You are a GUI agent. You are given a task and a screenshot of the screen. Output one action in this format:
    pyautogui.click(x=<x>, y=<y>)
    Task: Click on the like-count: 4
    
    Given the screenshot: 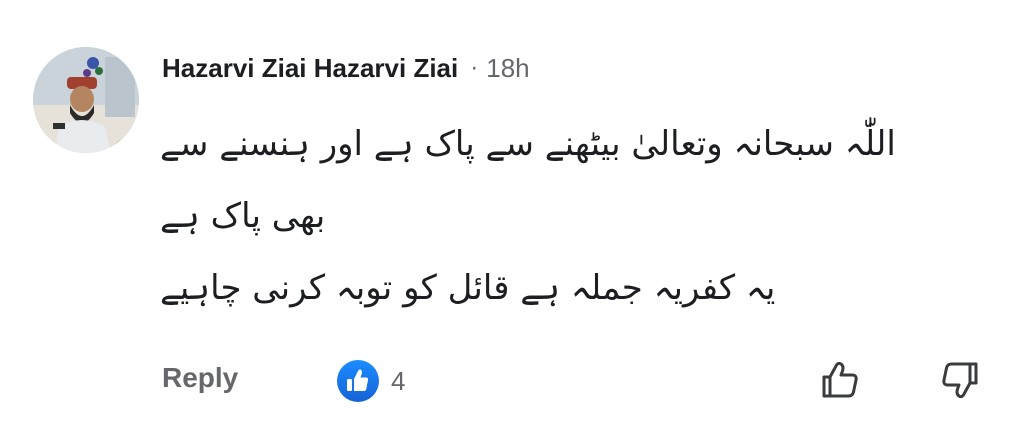 What is the action you would take?
    pyautogui.click(x=398, y=380)
    